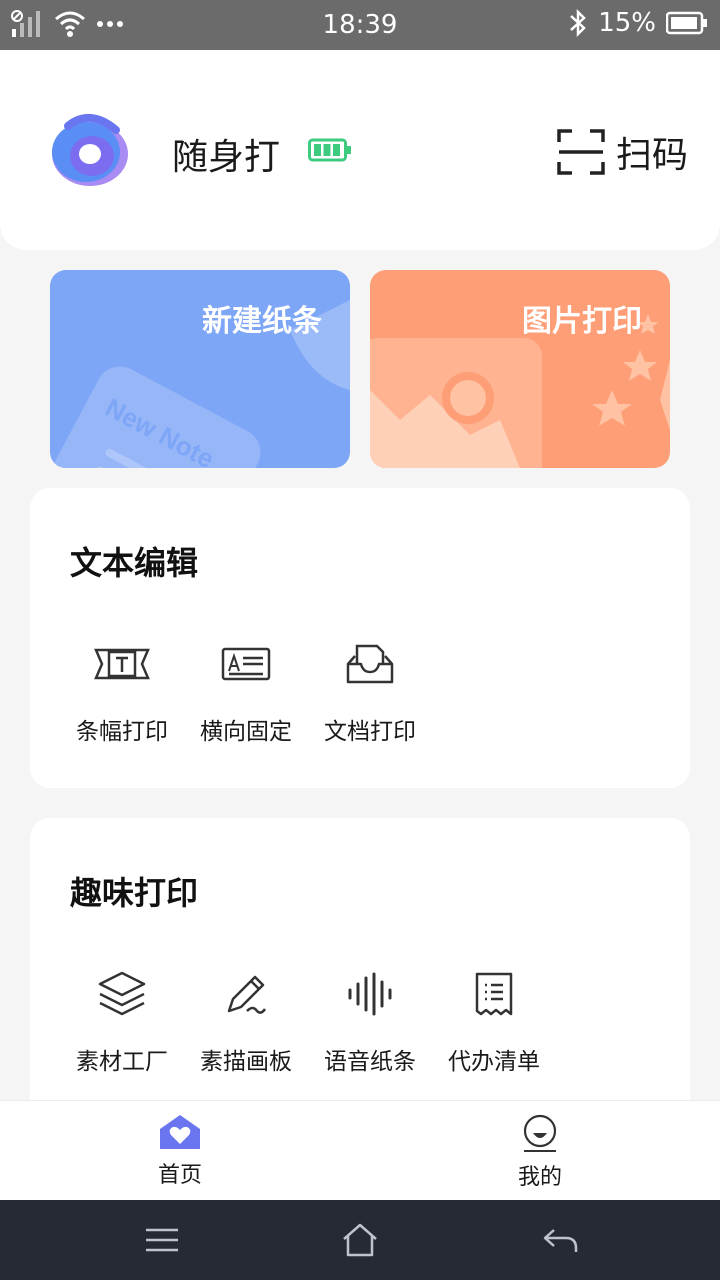 This screenshot has height=1280, width=720. I want to click on tool-label: 文档打印, so click(370, 732).